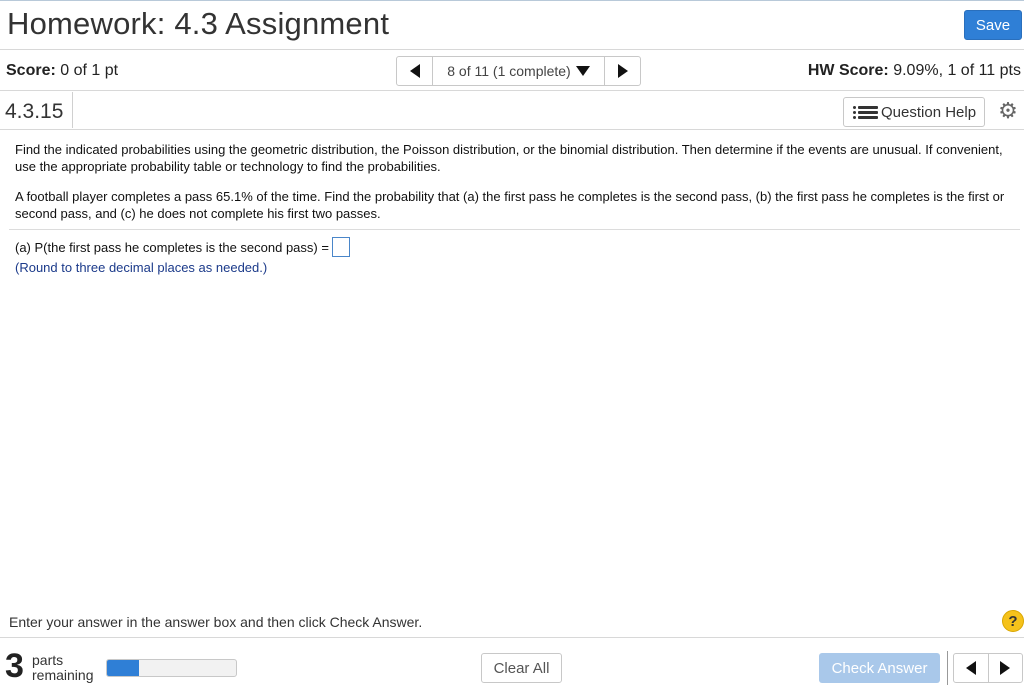  I want to click on question-id: 4.3.15, so click(34, 111).